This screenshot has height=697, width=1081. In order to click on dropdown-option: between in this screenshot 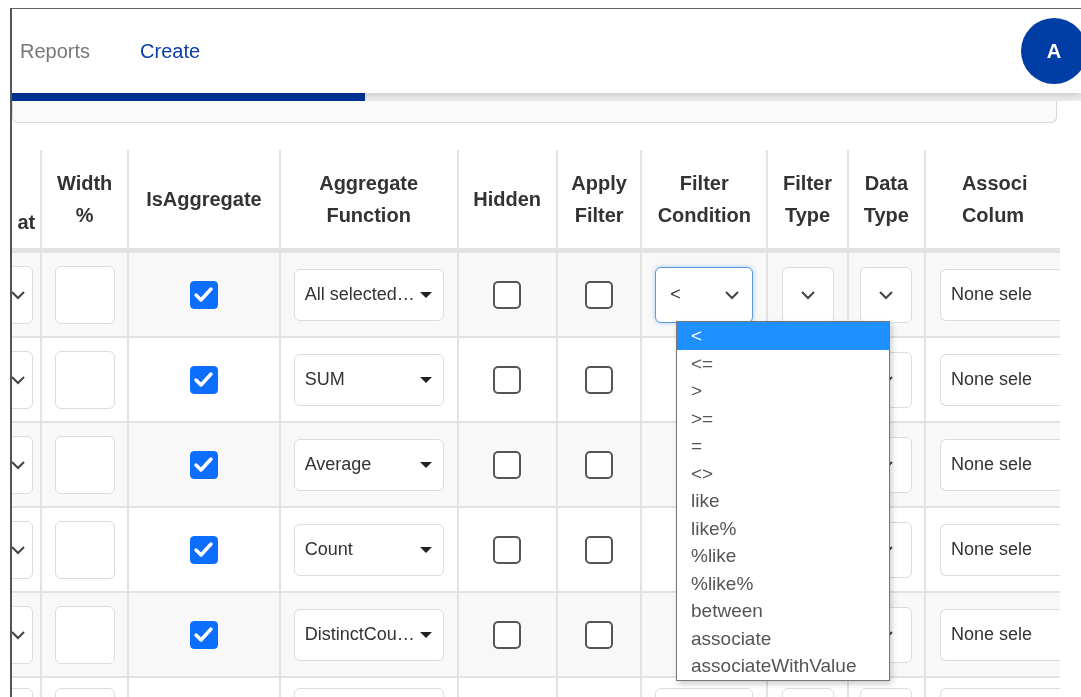, I will do `click(783, 611)`.